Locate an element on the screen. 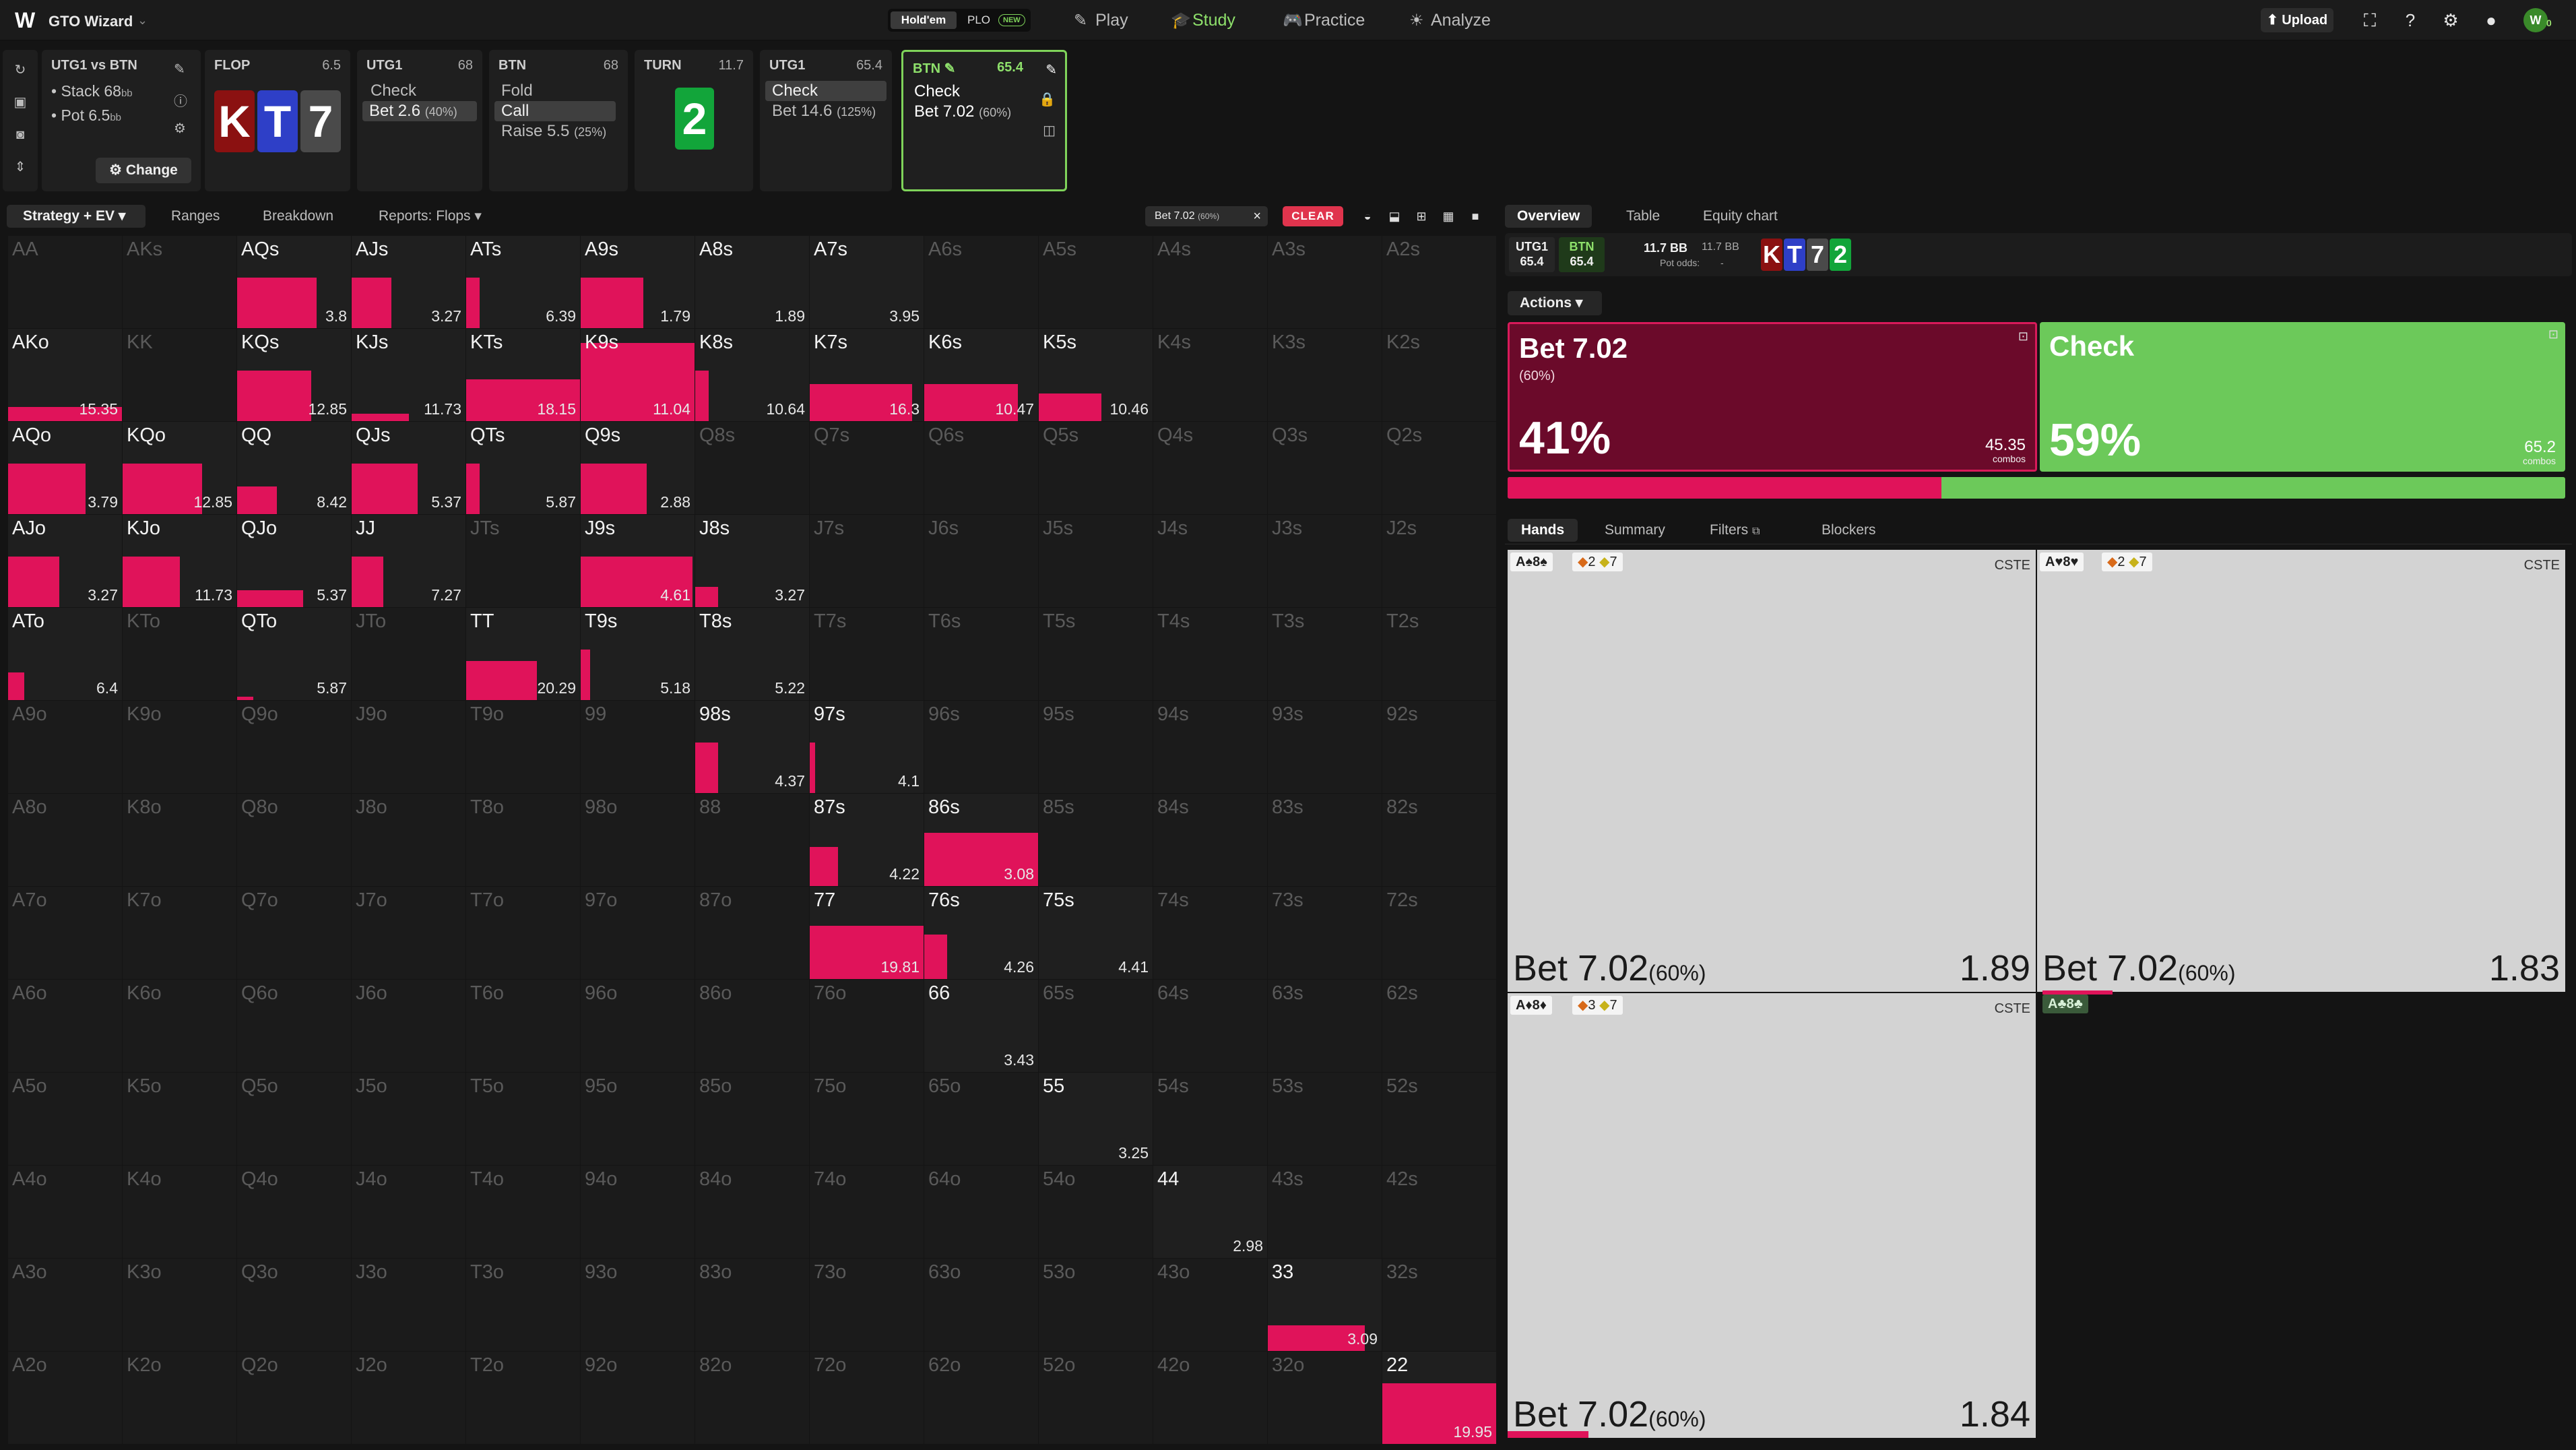 The height and width of the screenshot is (1450, 2576). range-cell: 88 is located at coordinates (752, 840).